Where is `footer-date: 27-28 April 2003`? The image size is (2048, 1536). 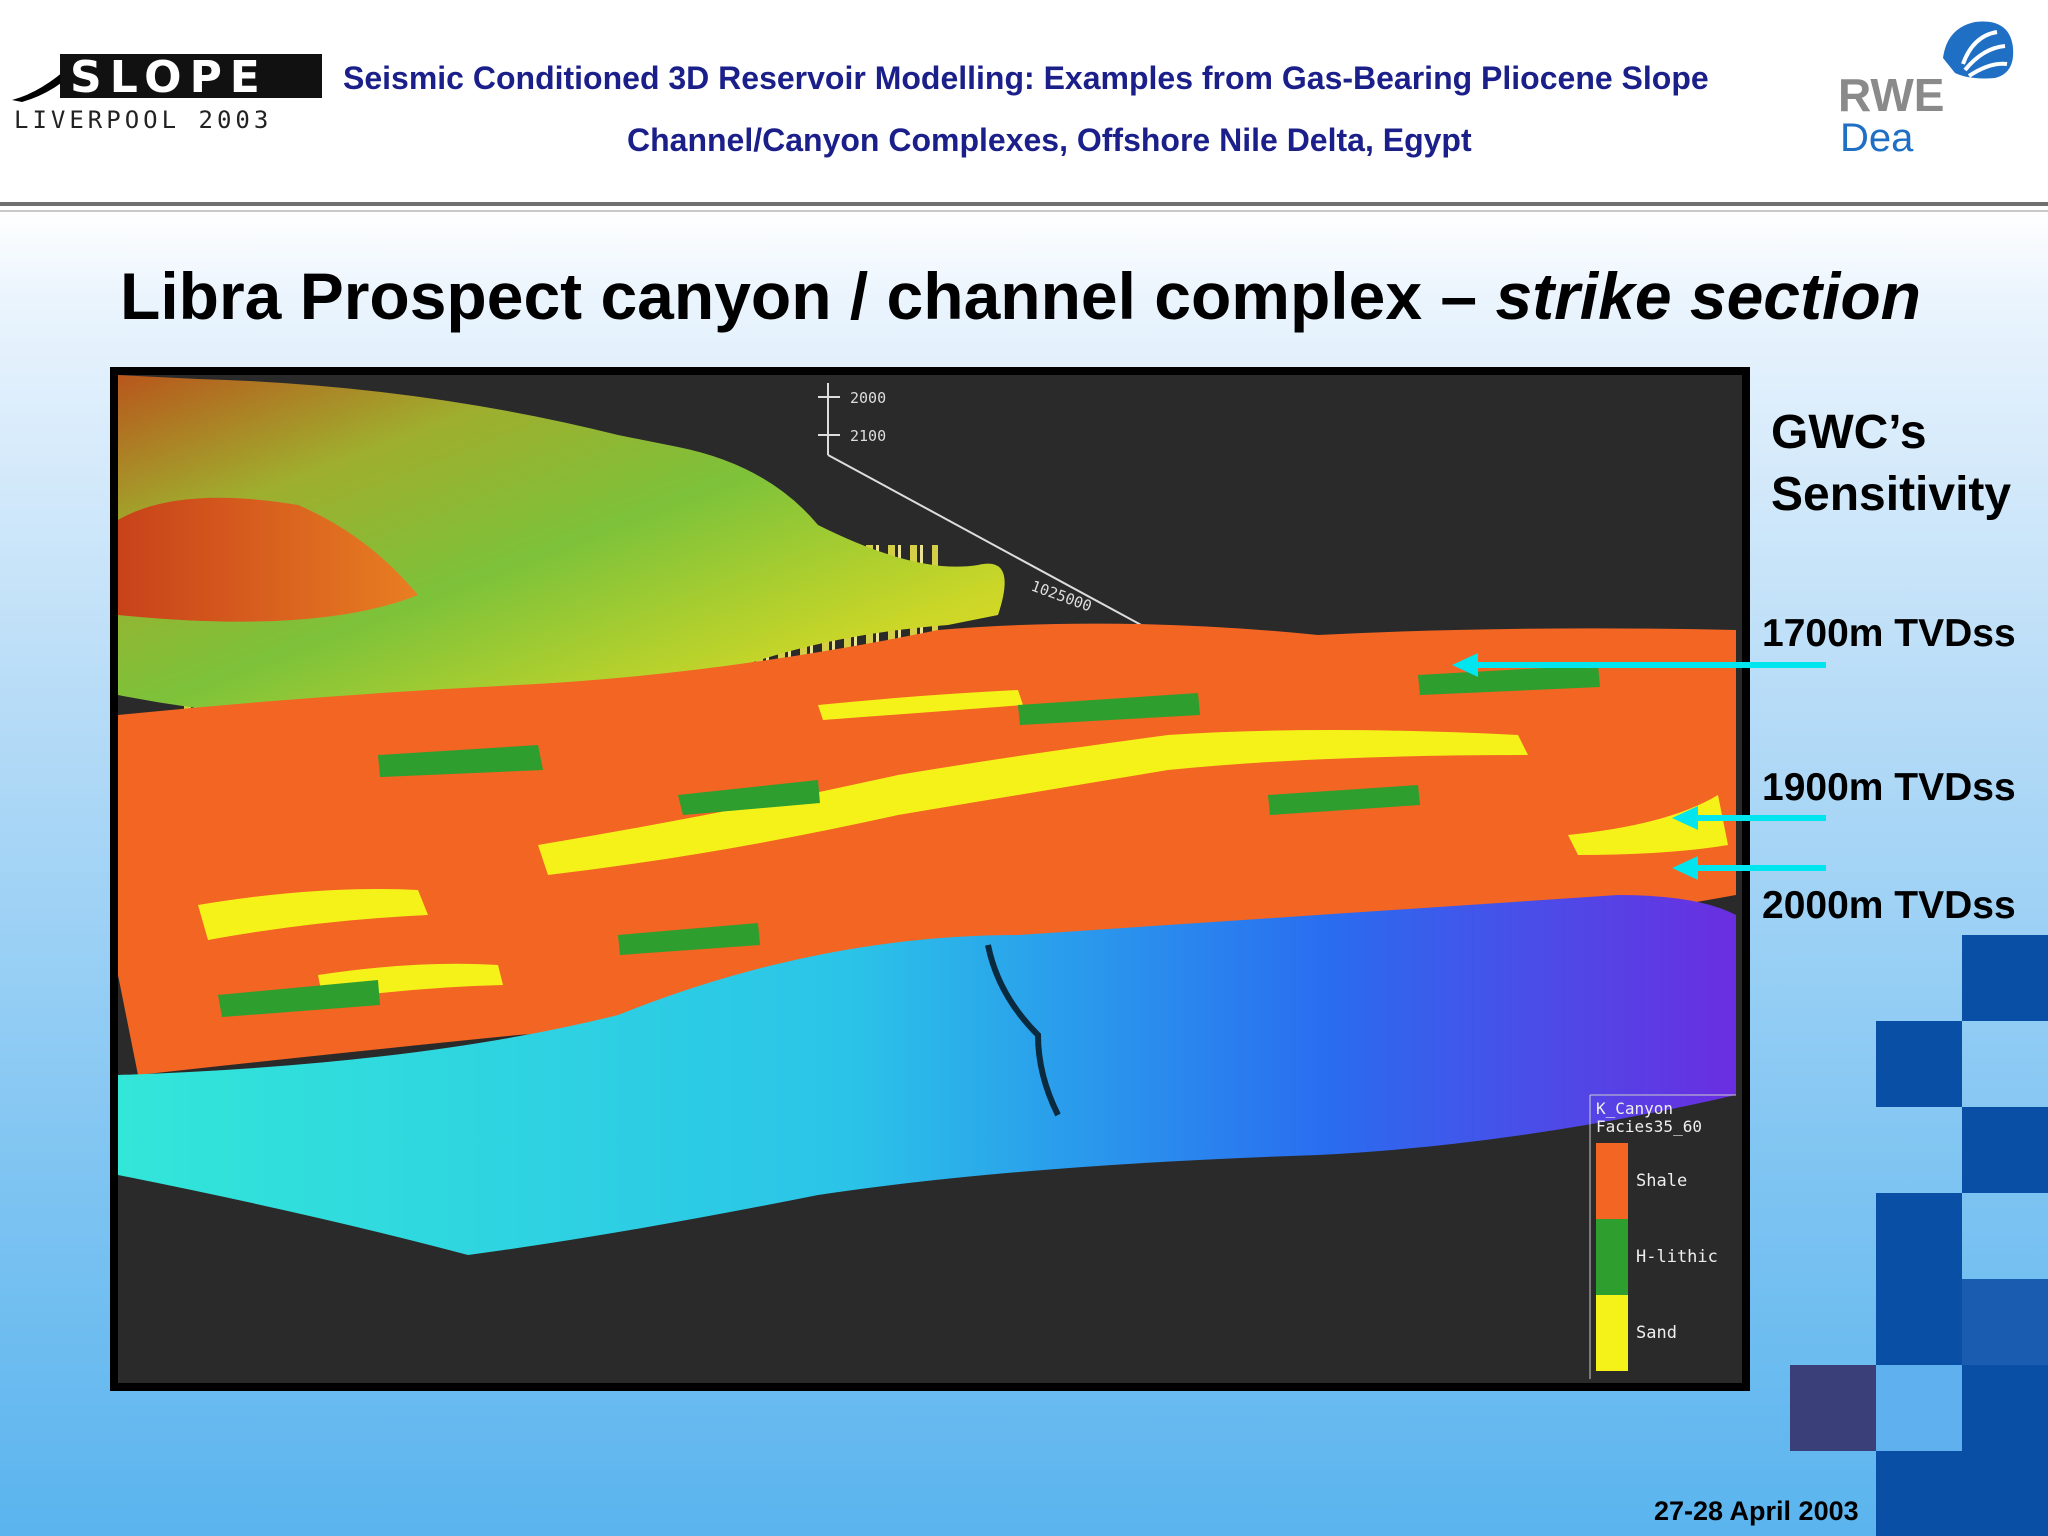
footer-date: 27-28 April 2003 is located at coordinates (1756, 1511).